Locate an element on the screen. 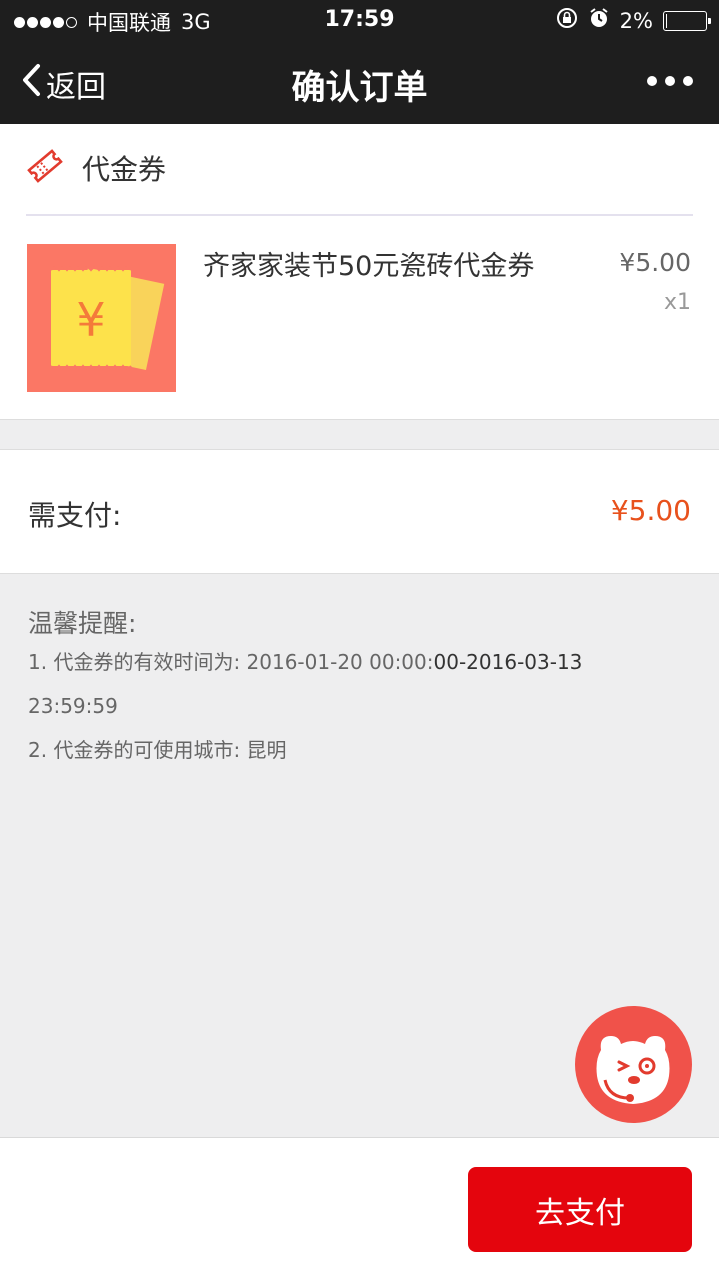 The width and height of the screenshot is (719, 1280). payment-summary: 需支付: ¥5.00 is located at coordinates (359, 511).